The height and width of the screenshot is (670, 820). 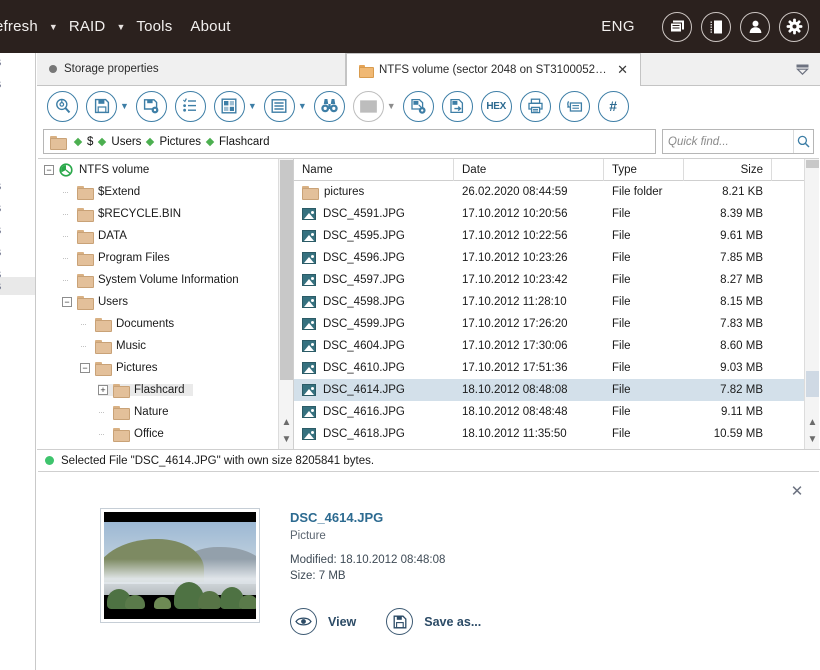 I want to click on thumbnail-frame, so click(x=180, y=565).